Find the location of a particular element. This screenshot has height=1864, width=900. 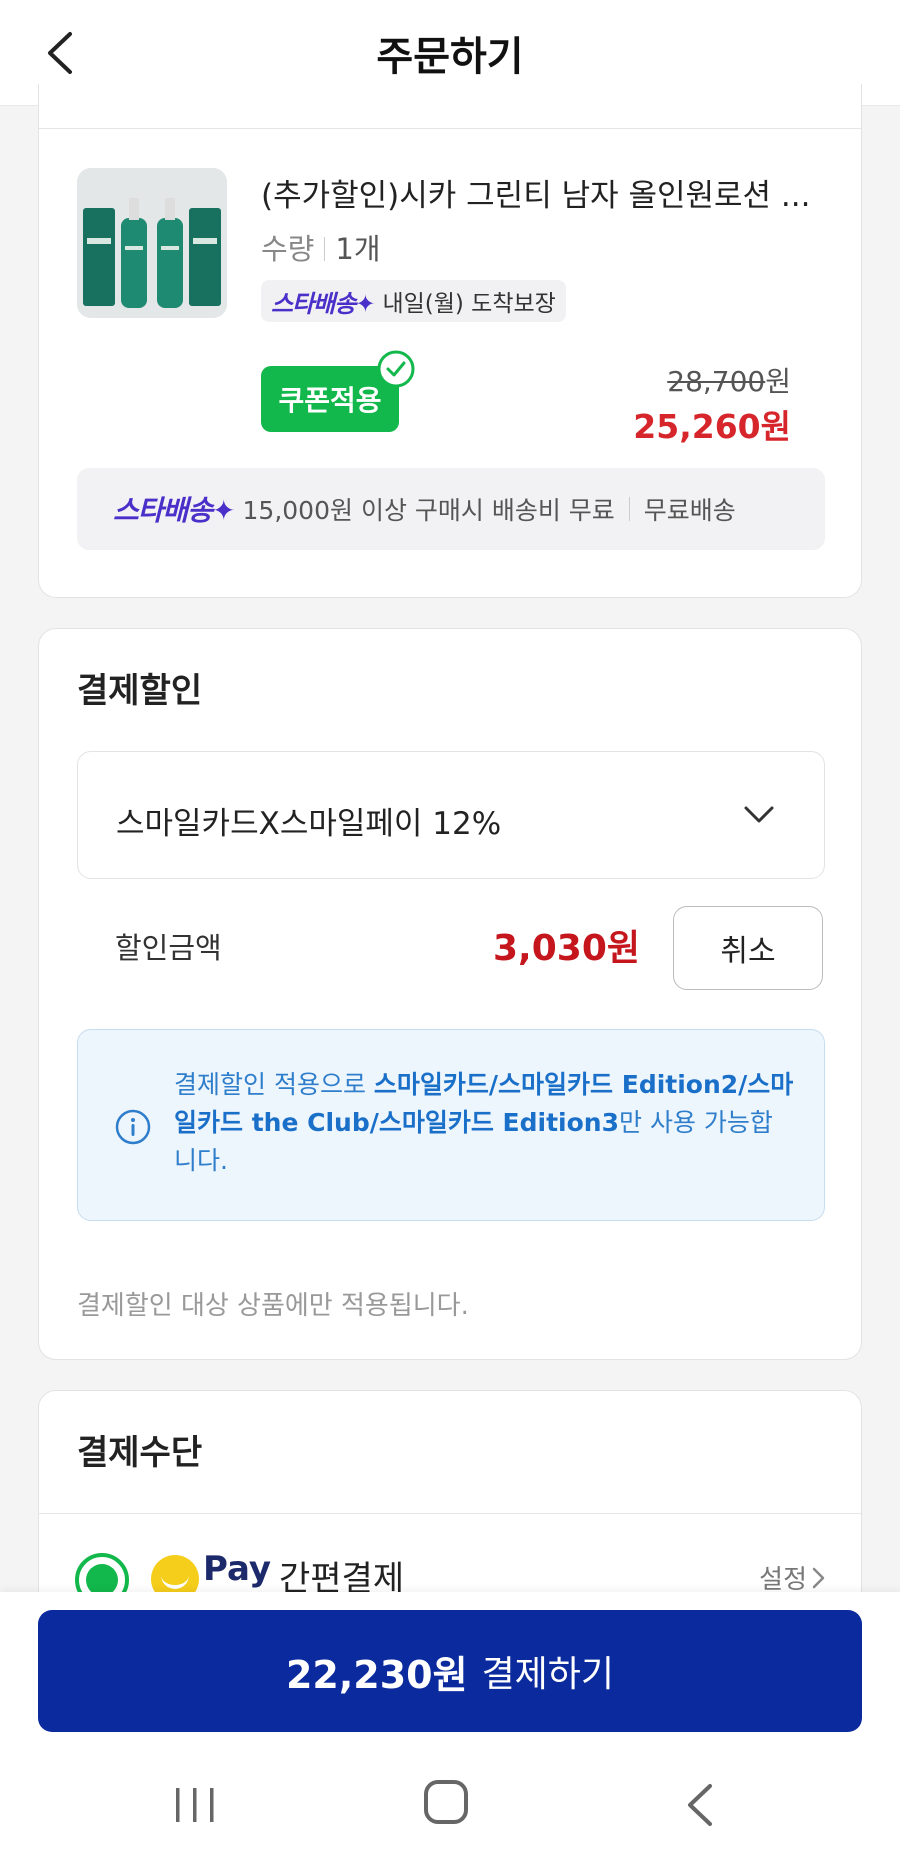

checkout-button: 22,230원 결제하기 is located at coordinates (450, 1671).